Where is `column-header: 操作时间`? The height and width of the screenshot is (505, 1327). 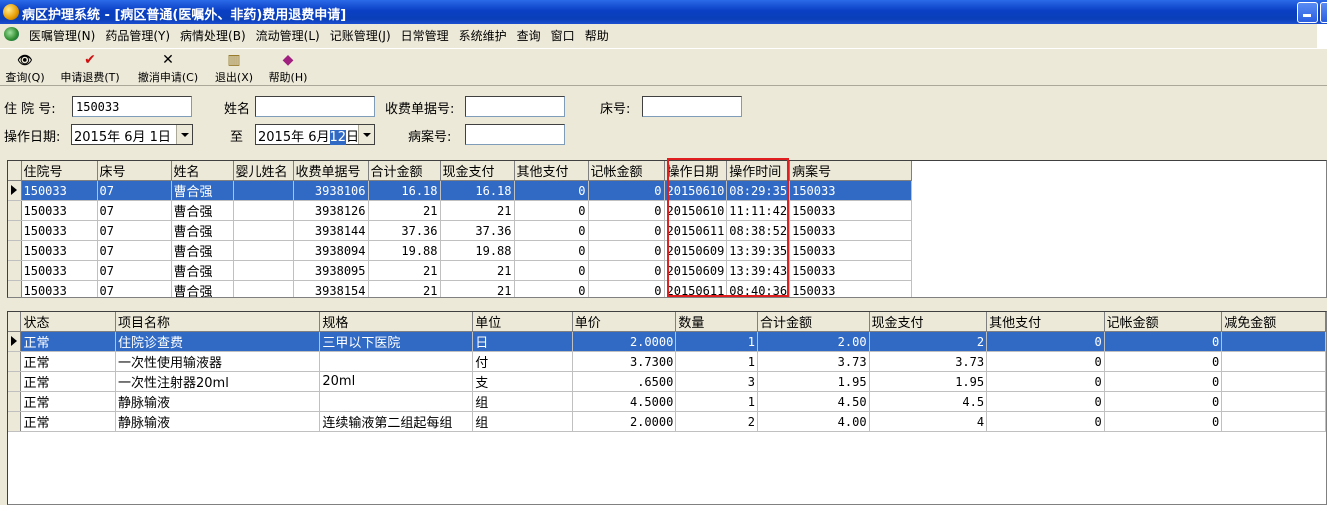 column-header: 操作时间 is located at coordinates (758, 171).